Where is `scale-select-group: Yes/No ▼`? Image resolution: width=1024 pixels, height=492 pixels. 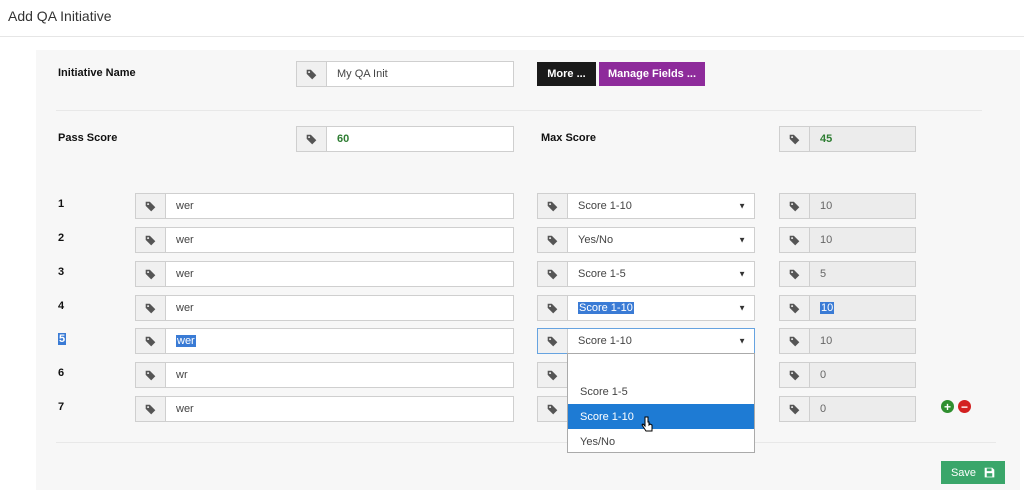 scale-select-group: Yes/No ▼ is located at coordinates (646, 240).